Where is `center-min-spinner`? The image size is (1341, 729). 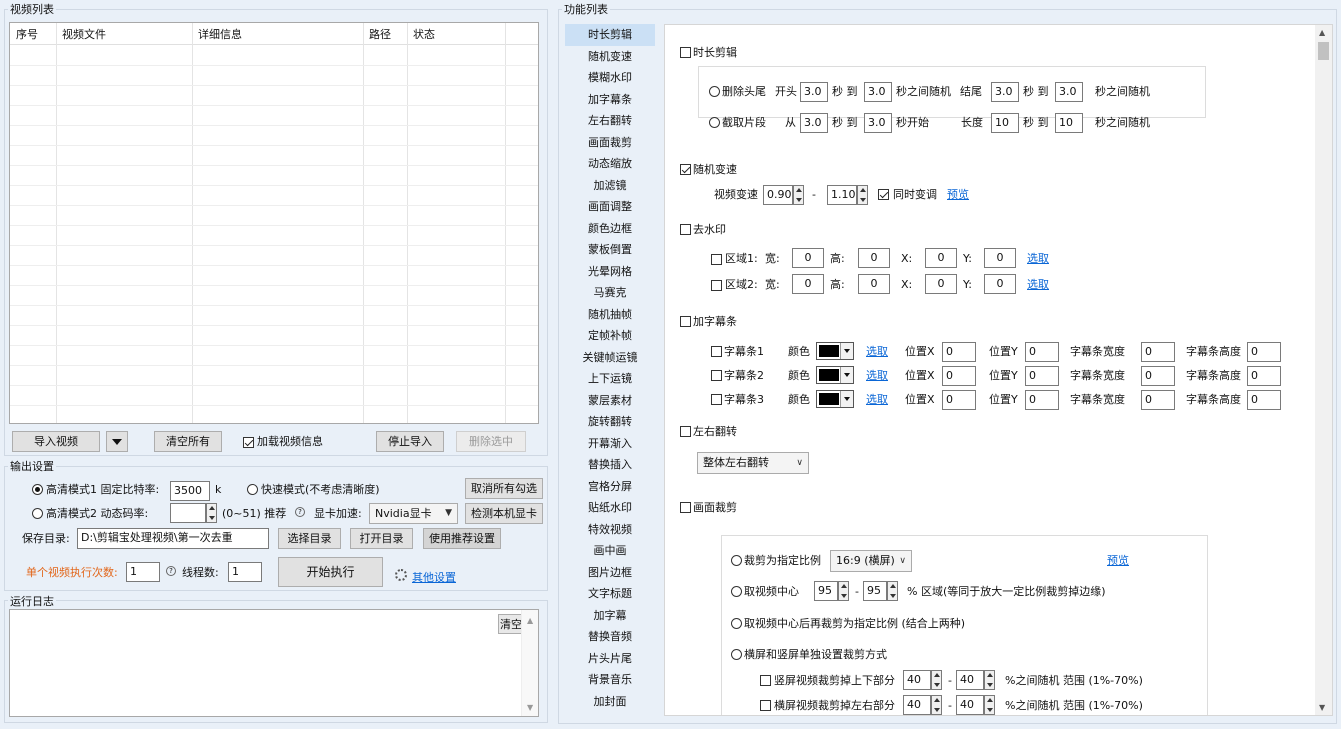 center-min-spinner is located at coordinates (843, 591).